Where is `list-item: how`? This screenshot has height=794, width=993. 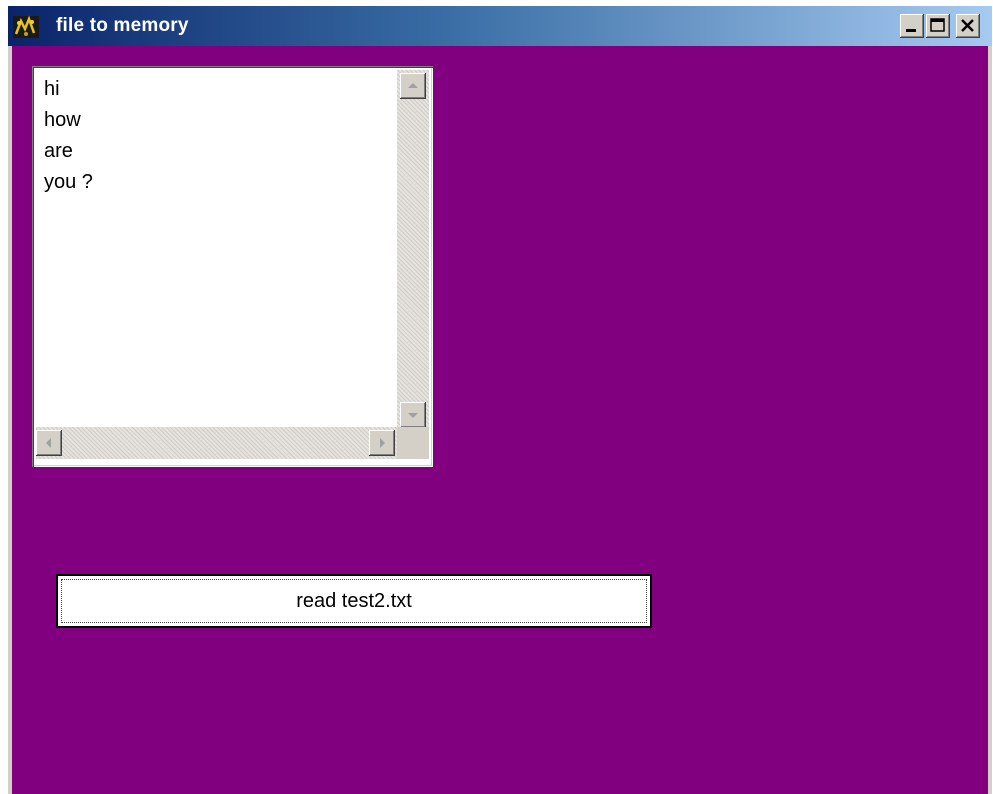 list-item: how is located at coordinates (68, 120).